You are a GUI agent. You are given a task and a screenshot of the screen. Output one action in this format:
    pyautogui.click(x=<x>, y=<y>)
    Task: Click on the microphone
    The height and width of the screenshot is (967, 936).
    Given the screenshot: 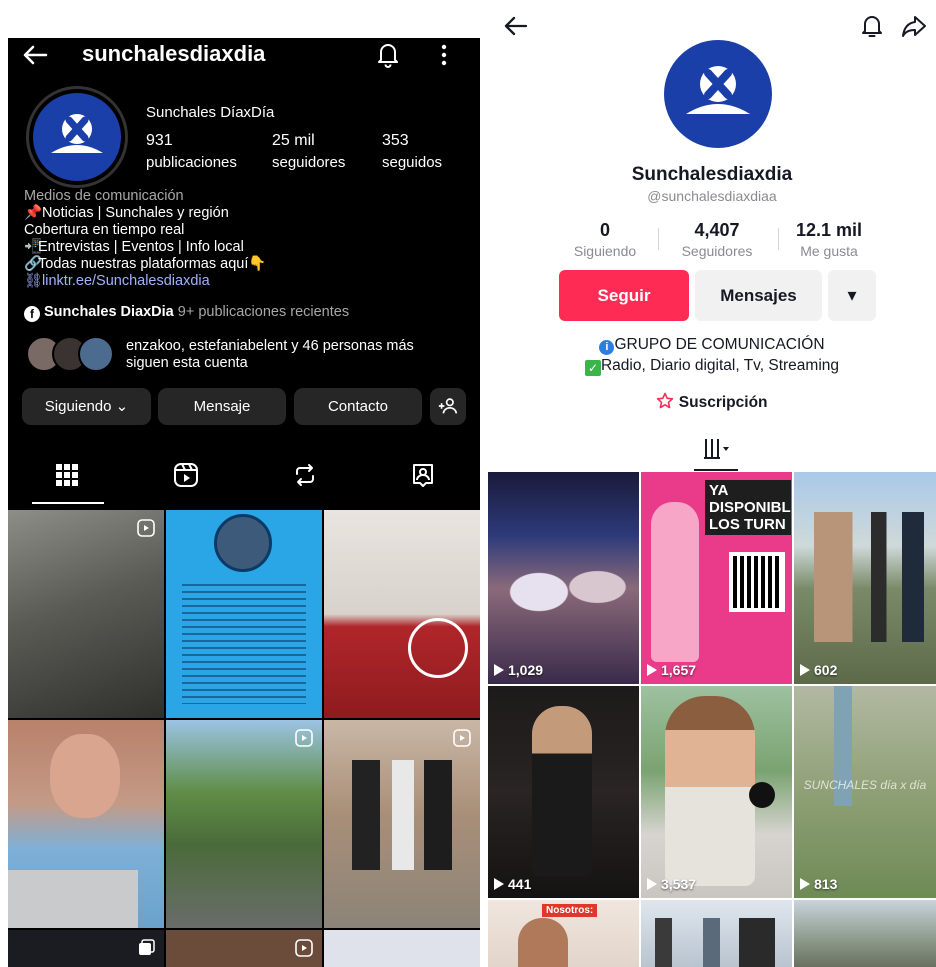 What is the action you would take?
    pyautogui.click(x=762, y=795)
    